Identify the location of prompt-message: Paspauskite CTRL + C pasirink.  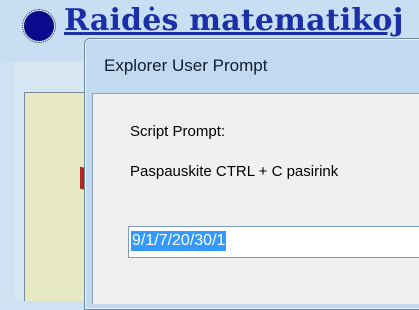
(234, 171).